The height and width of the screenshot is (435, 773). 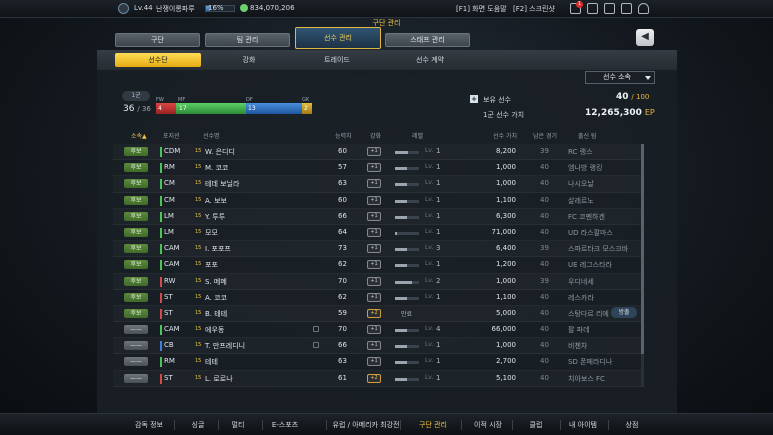 What do you see at coordinates (632, 425) in the screenshot?
I see `nav-item-9: 상점` at bounding box center [632, 425].